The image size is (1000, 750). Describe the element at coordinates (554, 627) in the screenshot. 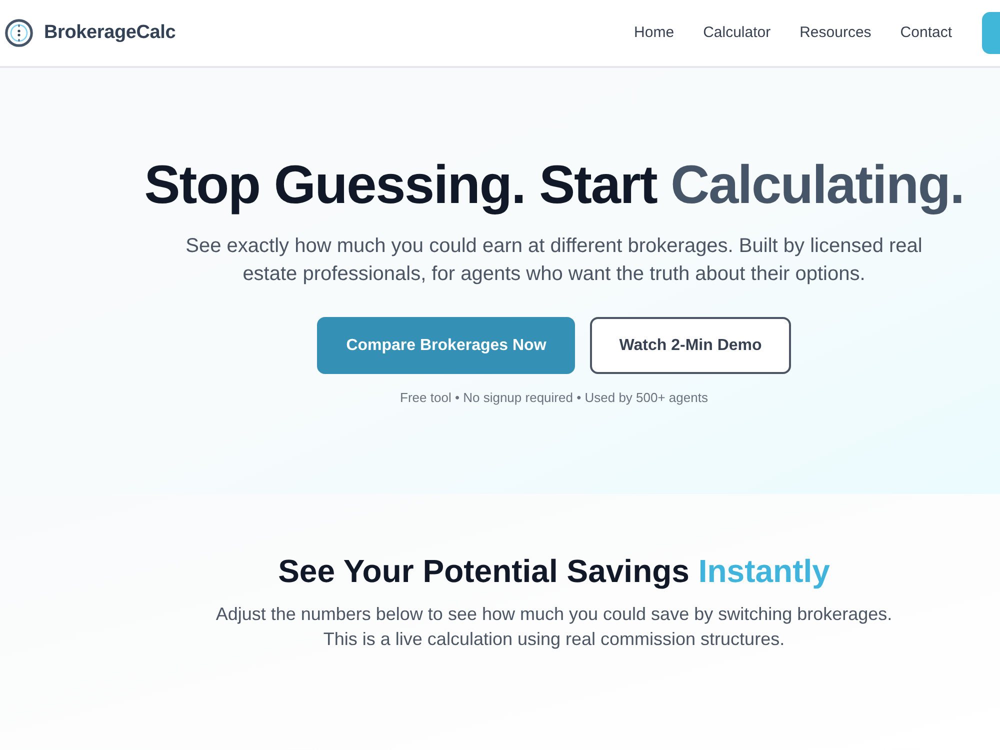

I see `savings-description: Adjust the numbers below to see how much you could save by switching brokerages. This is a live calculation using real commission structures.` at that location.